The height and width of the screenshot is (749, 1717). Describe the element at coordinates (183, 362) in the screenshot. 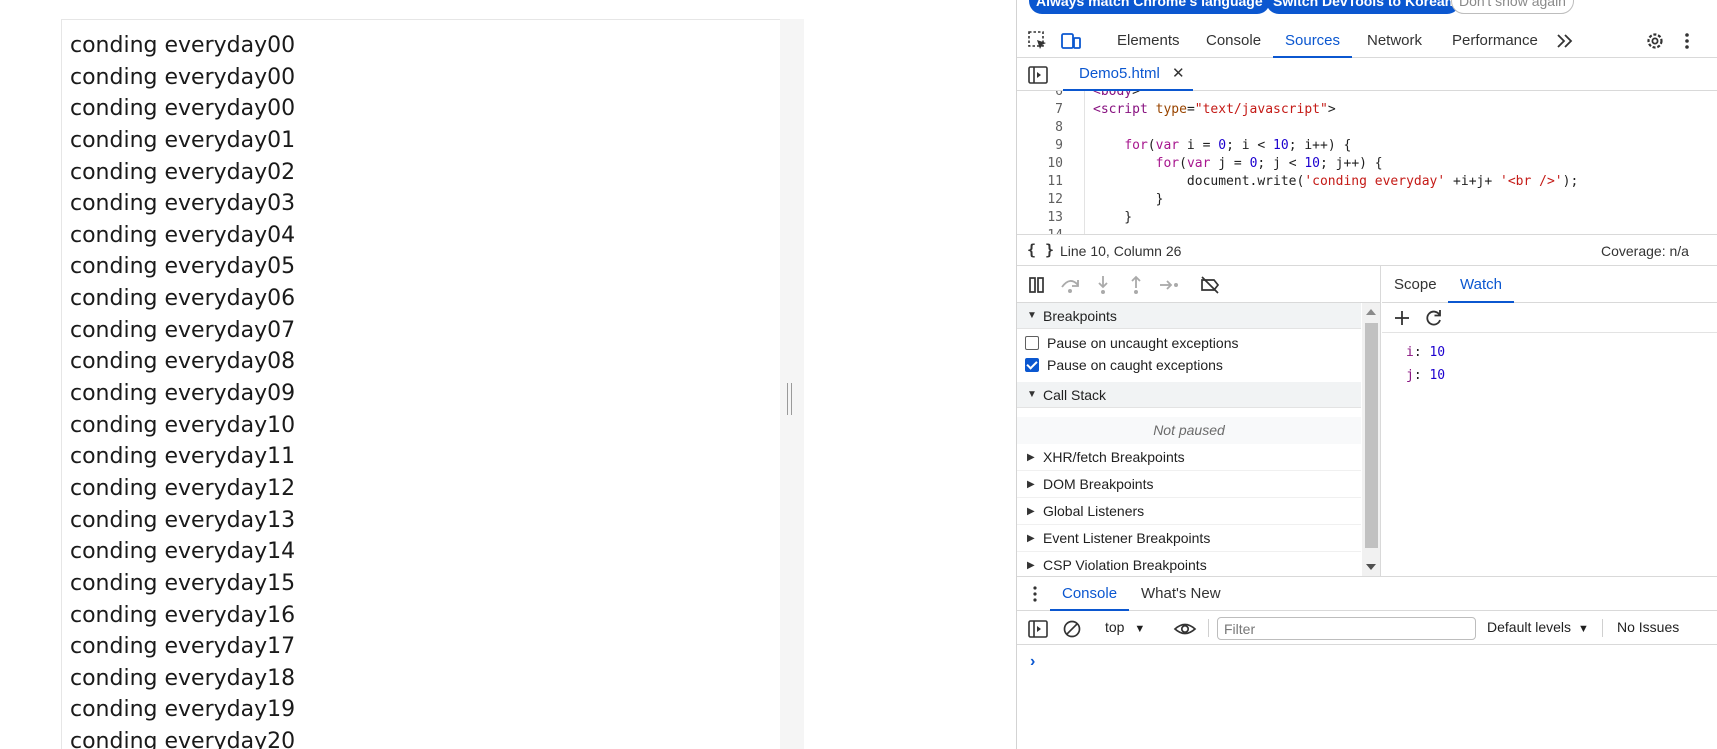

I see `output-line: conding everyday08` at that location.